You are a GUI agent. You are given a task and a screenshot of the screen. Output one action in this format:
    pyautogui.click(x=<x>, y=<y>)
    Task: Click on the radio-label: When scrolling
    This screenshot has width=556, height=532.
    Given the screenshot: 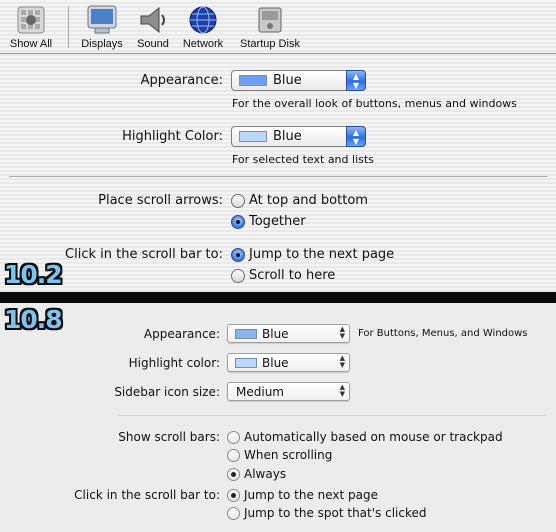 What is the action you would take?
    pyautogui.click(x=288, y=455)
    